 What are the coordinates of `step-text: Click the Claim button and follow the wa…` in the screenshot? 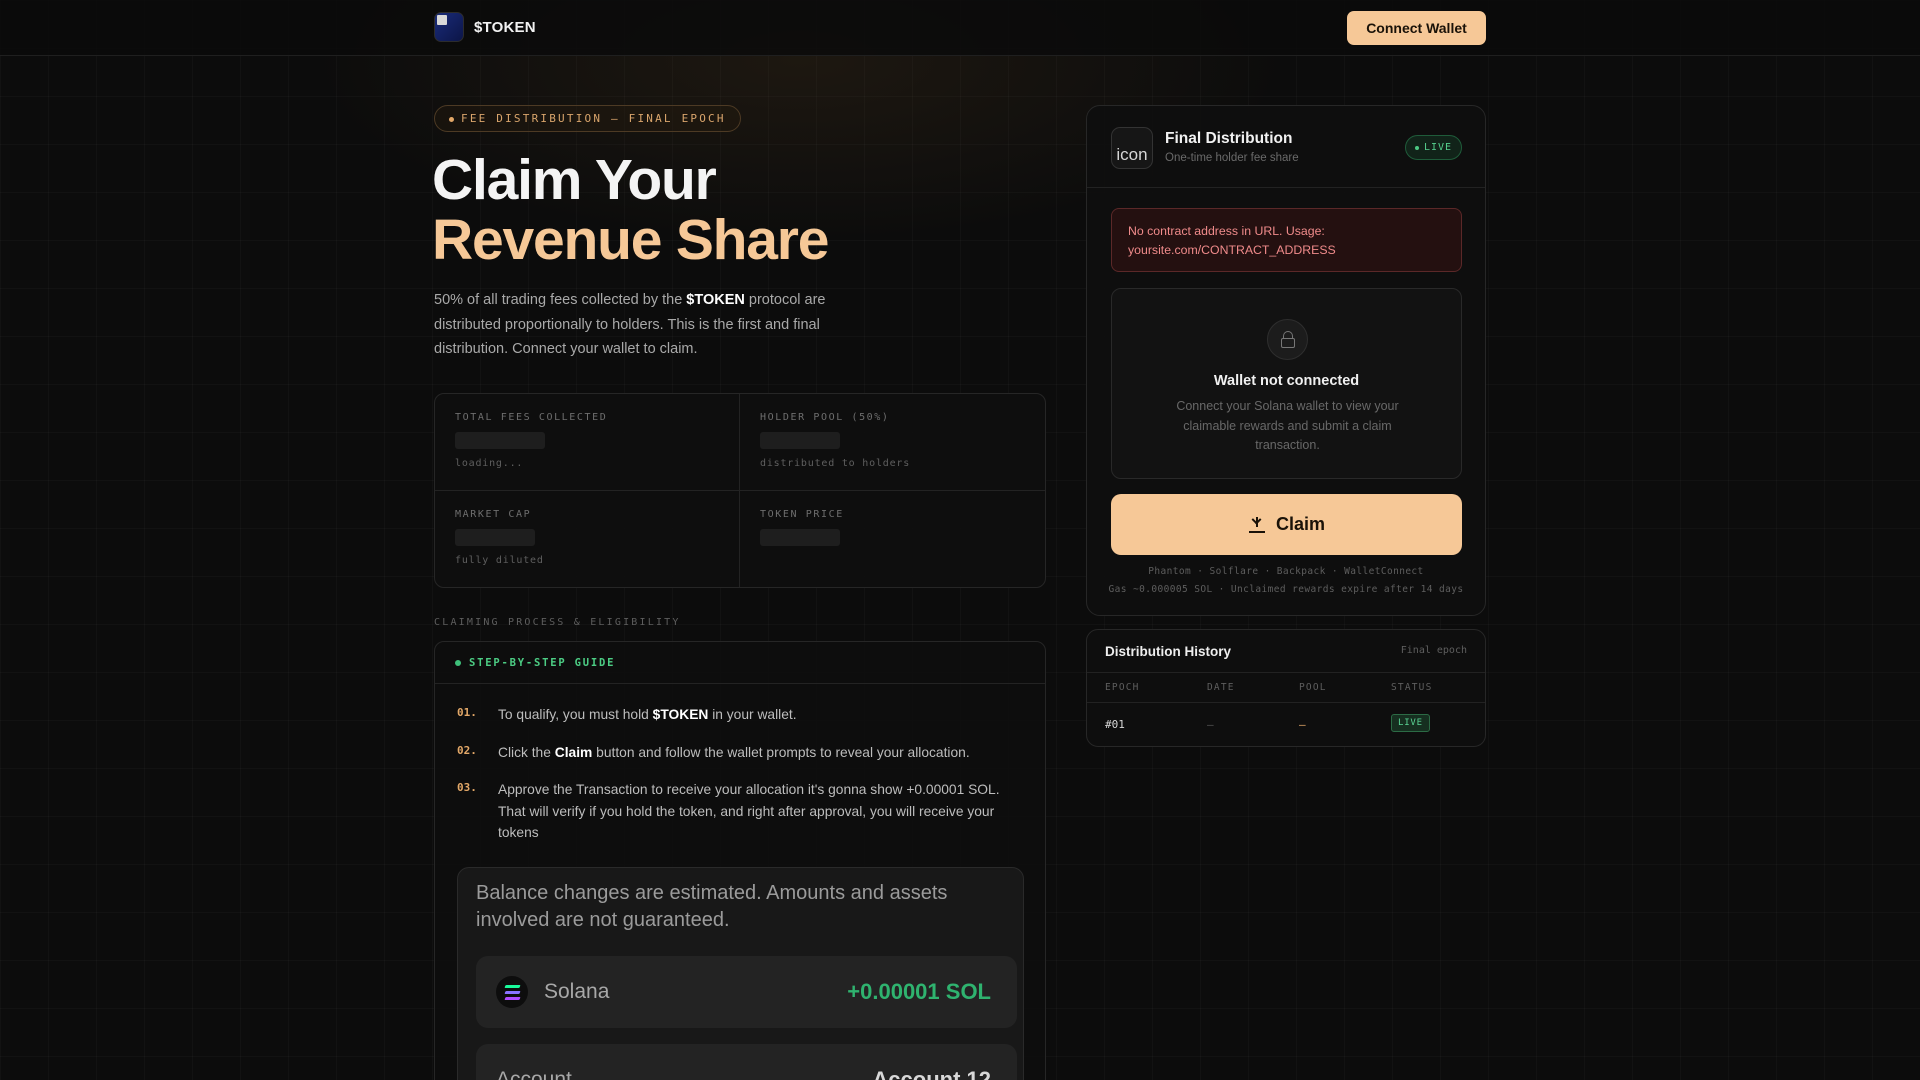 It's located at (734, 753).